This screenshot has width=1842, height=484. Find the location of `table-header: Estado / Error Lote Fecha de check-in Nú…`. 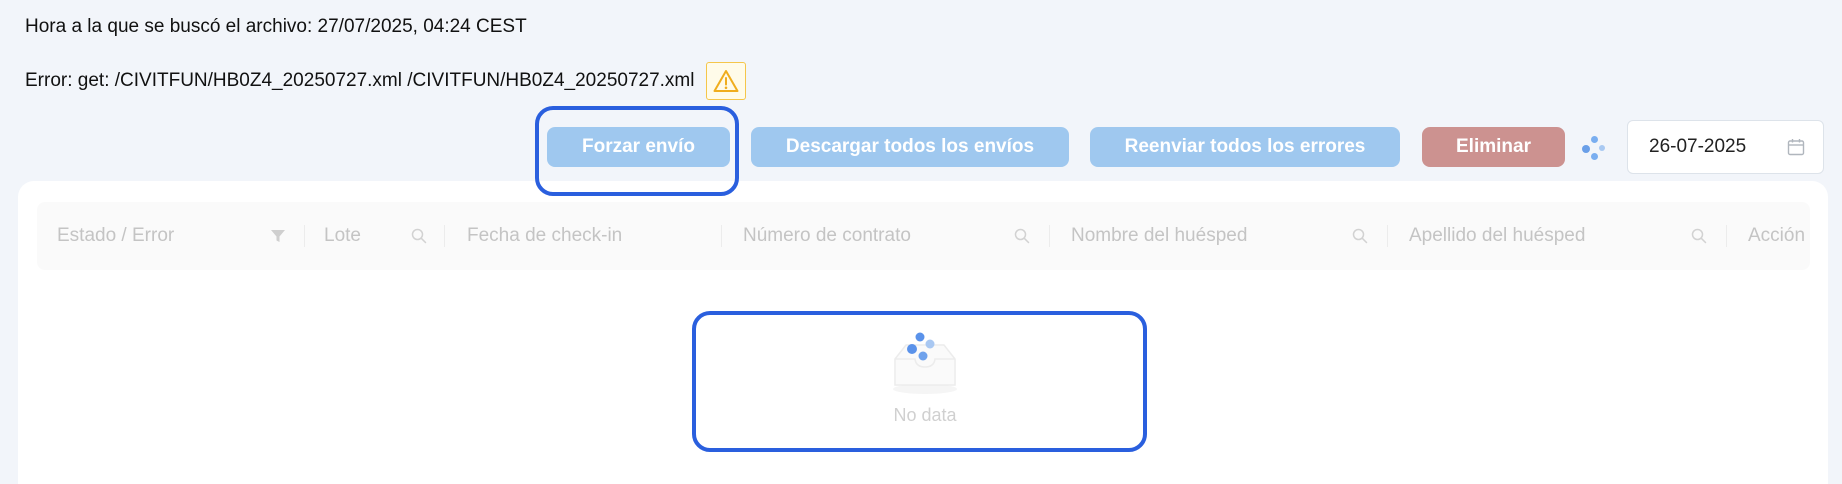

table-header: Estado / Error Lote Fecha de check-in Nú… is located at coordinates (923, 236).